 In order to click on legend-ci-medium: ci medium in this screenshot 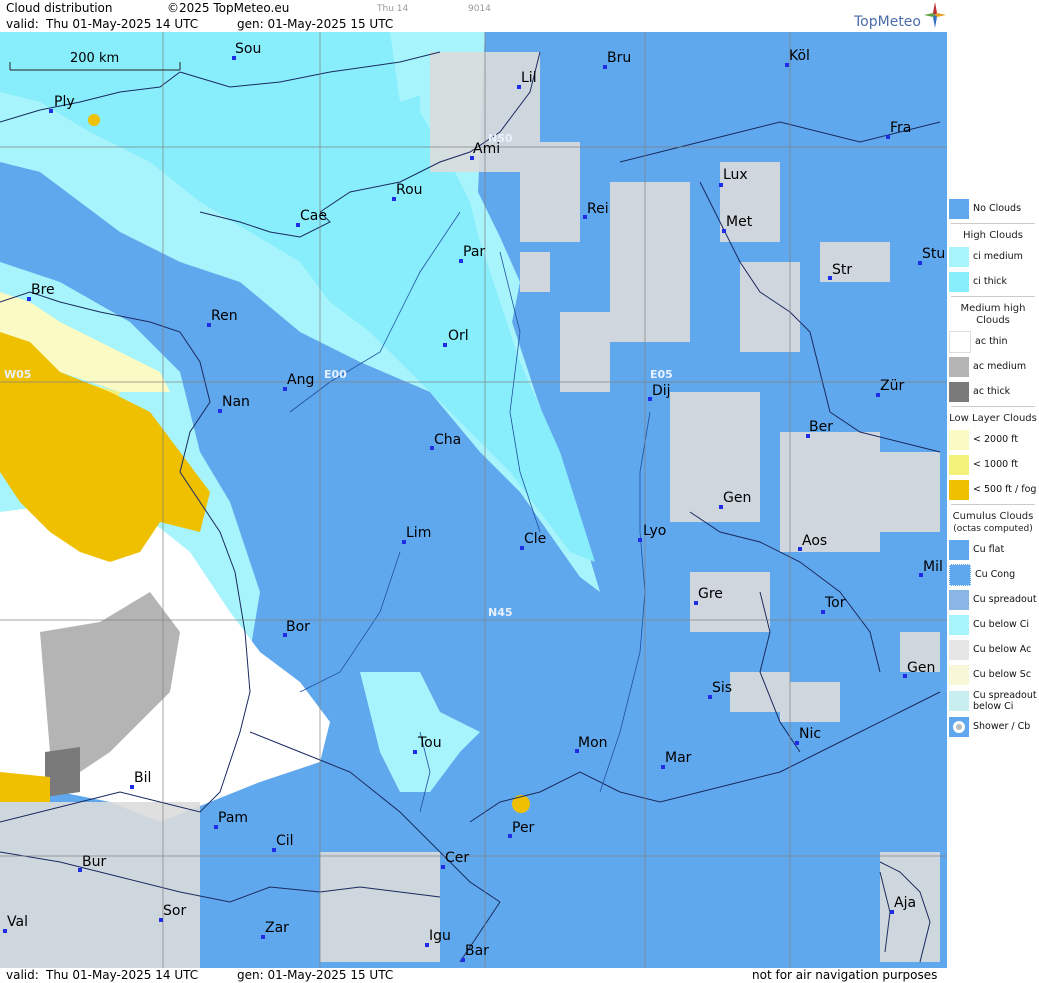, I will do `click(993, 256)`.